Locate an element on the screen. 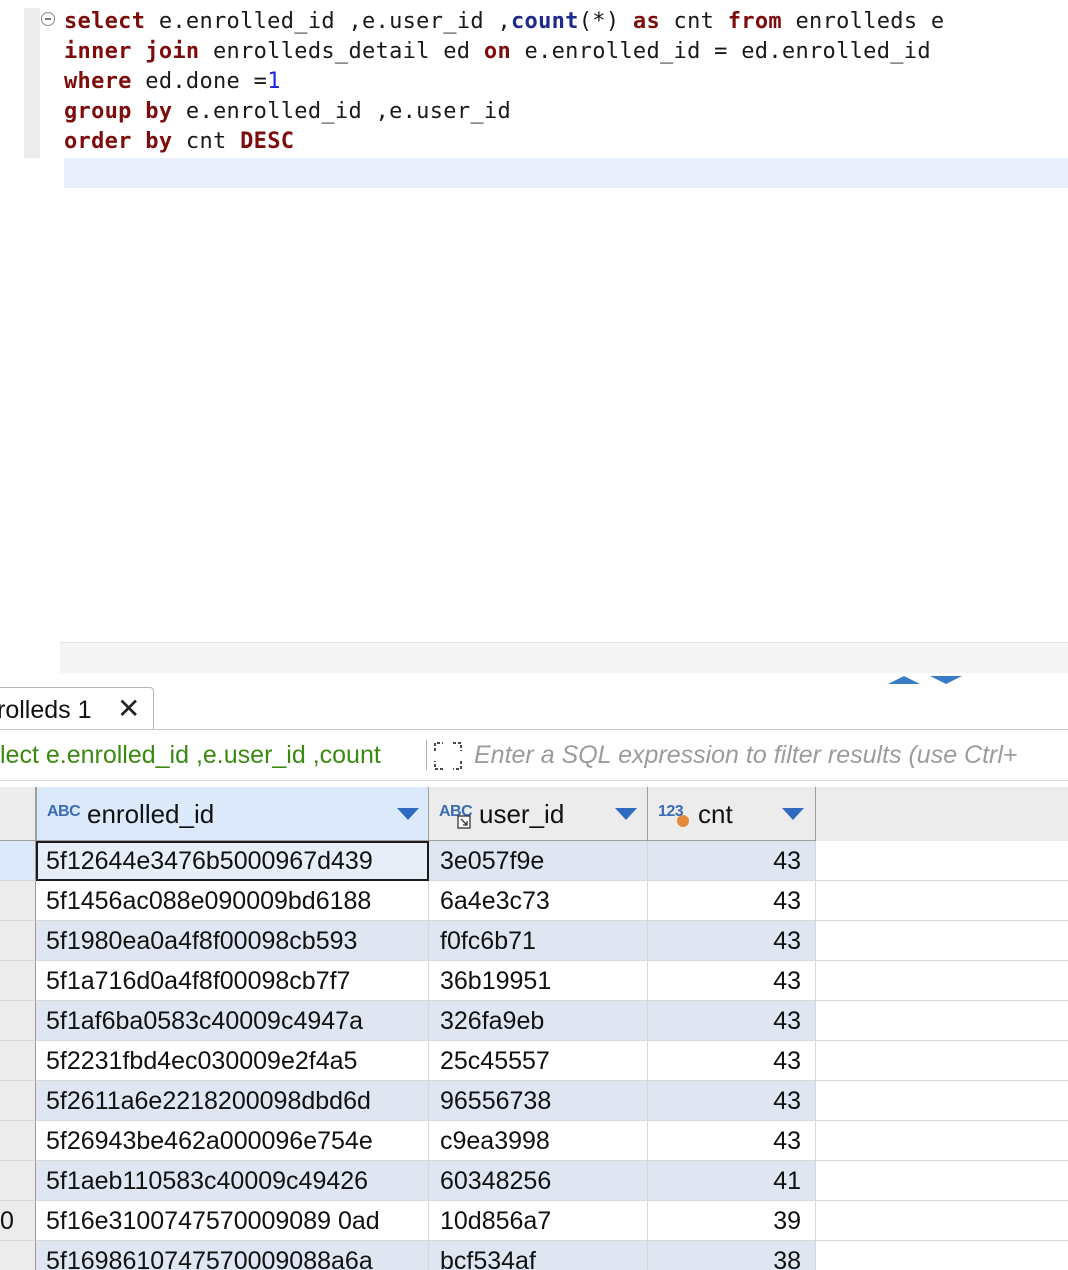 Image resolution: width=1068 pixels, height=1270 pixels. cell-user-id: 10d856a7 is located at coordinates (538, 1221).